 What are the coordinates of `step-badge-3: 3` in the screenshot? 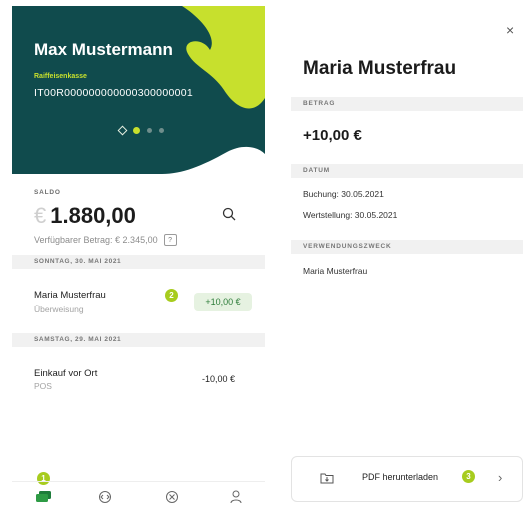 It's located at (468, 476).